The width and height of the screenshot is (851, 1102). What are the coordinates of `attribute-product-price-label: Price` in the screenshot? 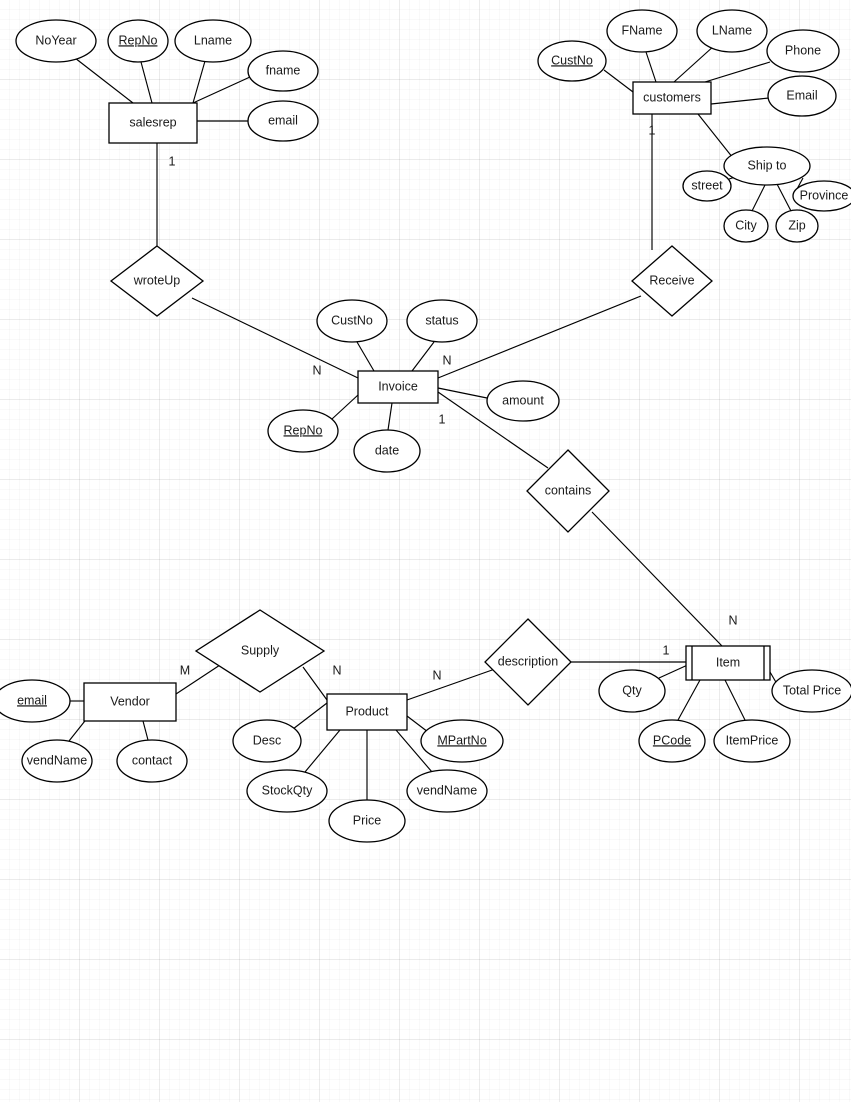 It's located at (367, 820).